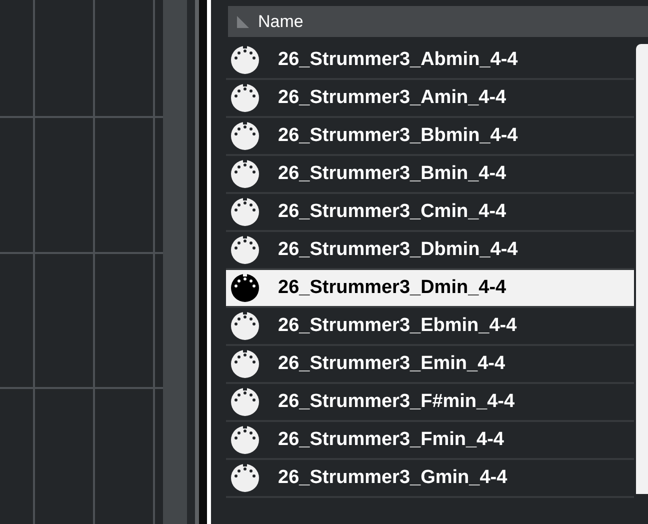  What do you see at coordinates (391, 440) in the screenshot?
I see `file-name: 26_Strummer3_Fmin_4-4` at bounding box center [391, 440].